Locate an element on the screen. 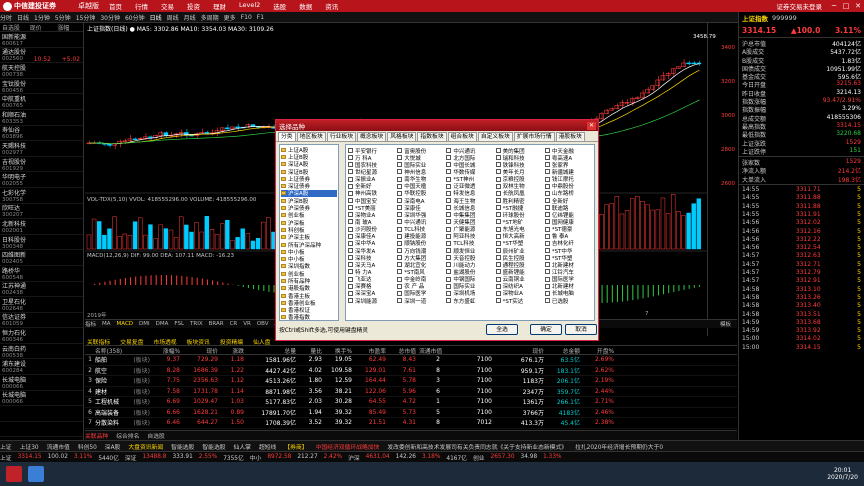 The height and width of the screenshot is (486, 864). stock-item: 深圳能源 is located at coordinates (372, 300).